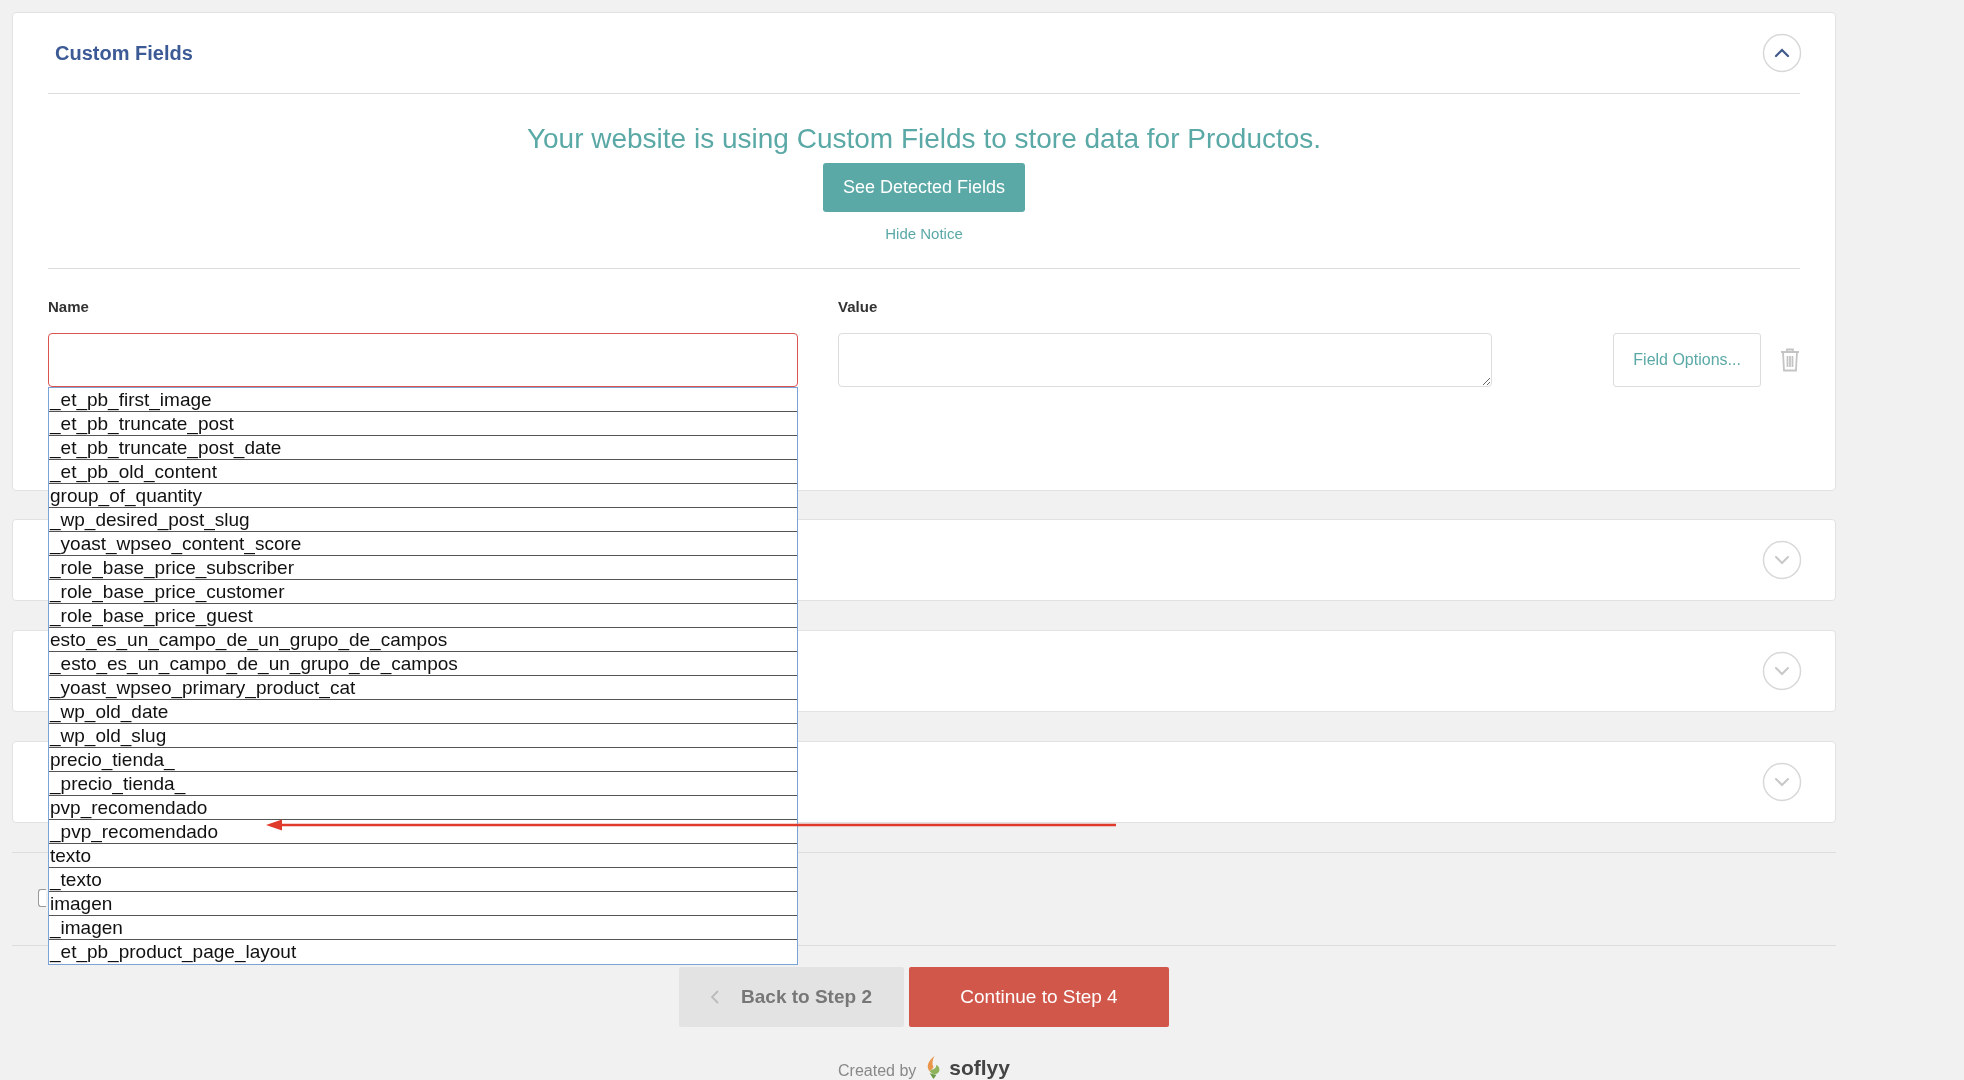 Image resolution: width=1964 pixels, height=1080 pixels. Describe the element at coordinates (142, 423) in the screenshot. I see `suggestion-item: _et_pb_truncate_post` at that location.